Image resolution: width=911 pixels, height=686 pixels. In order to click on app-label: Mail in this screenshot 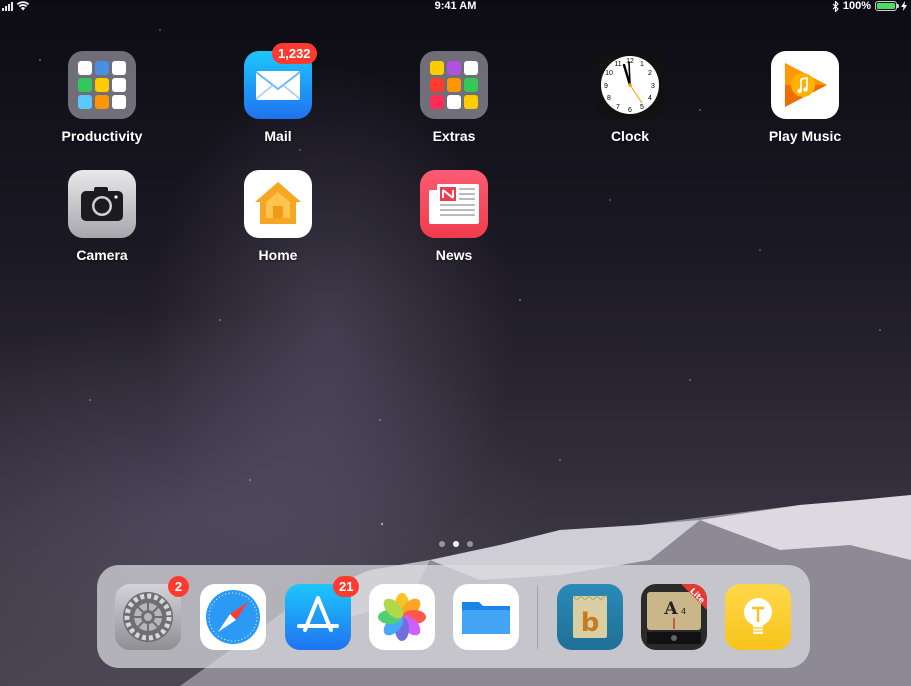, I will do `click(278, 136)`.